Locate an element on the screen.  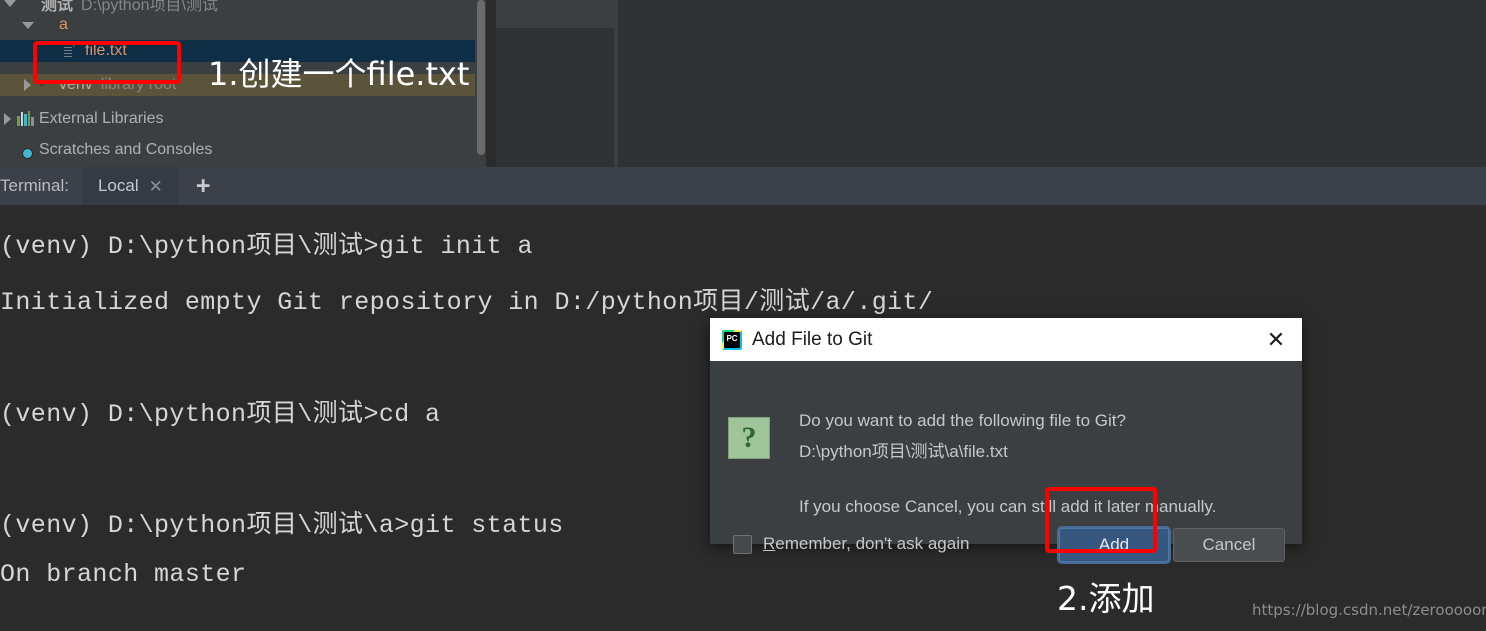
terminal-label: Terminal: is located at coordinates (34, 185).